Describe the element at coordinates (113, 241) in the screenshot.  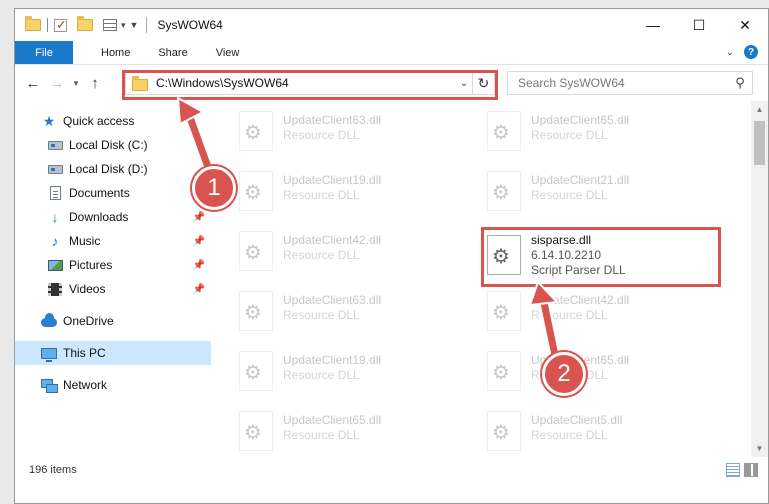
I see `nav-item-music: ♪ Music 📌` at that location.